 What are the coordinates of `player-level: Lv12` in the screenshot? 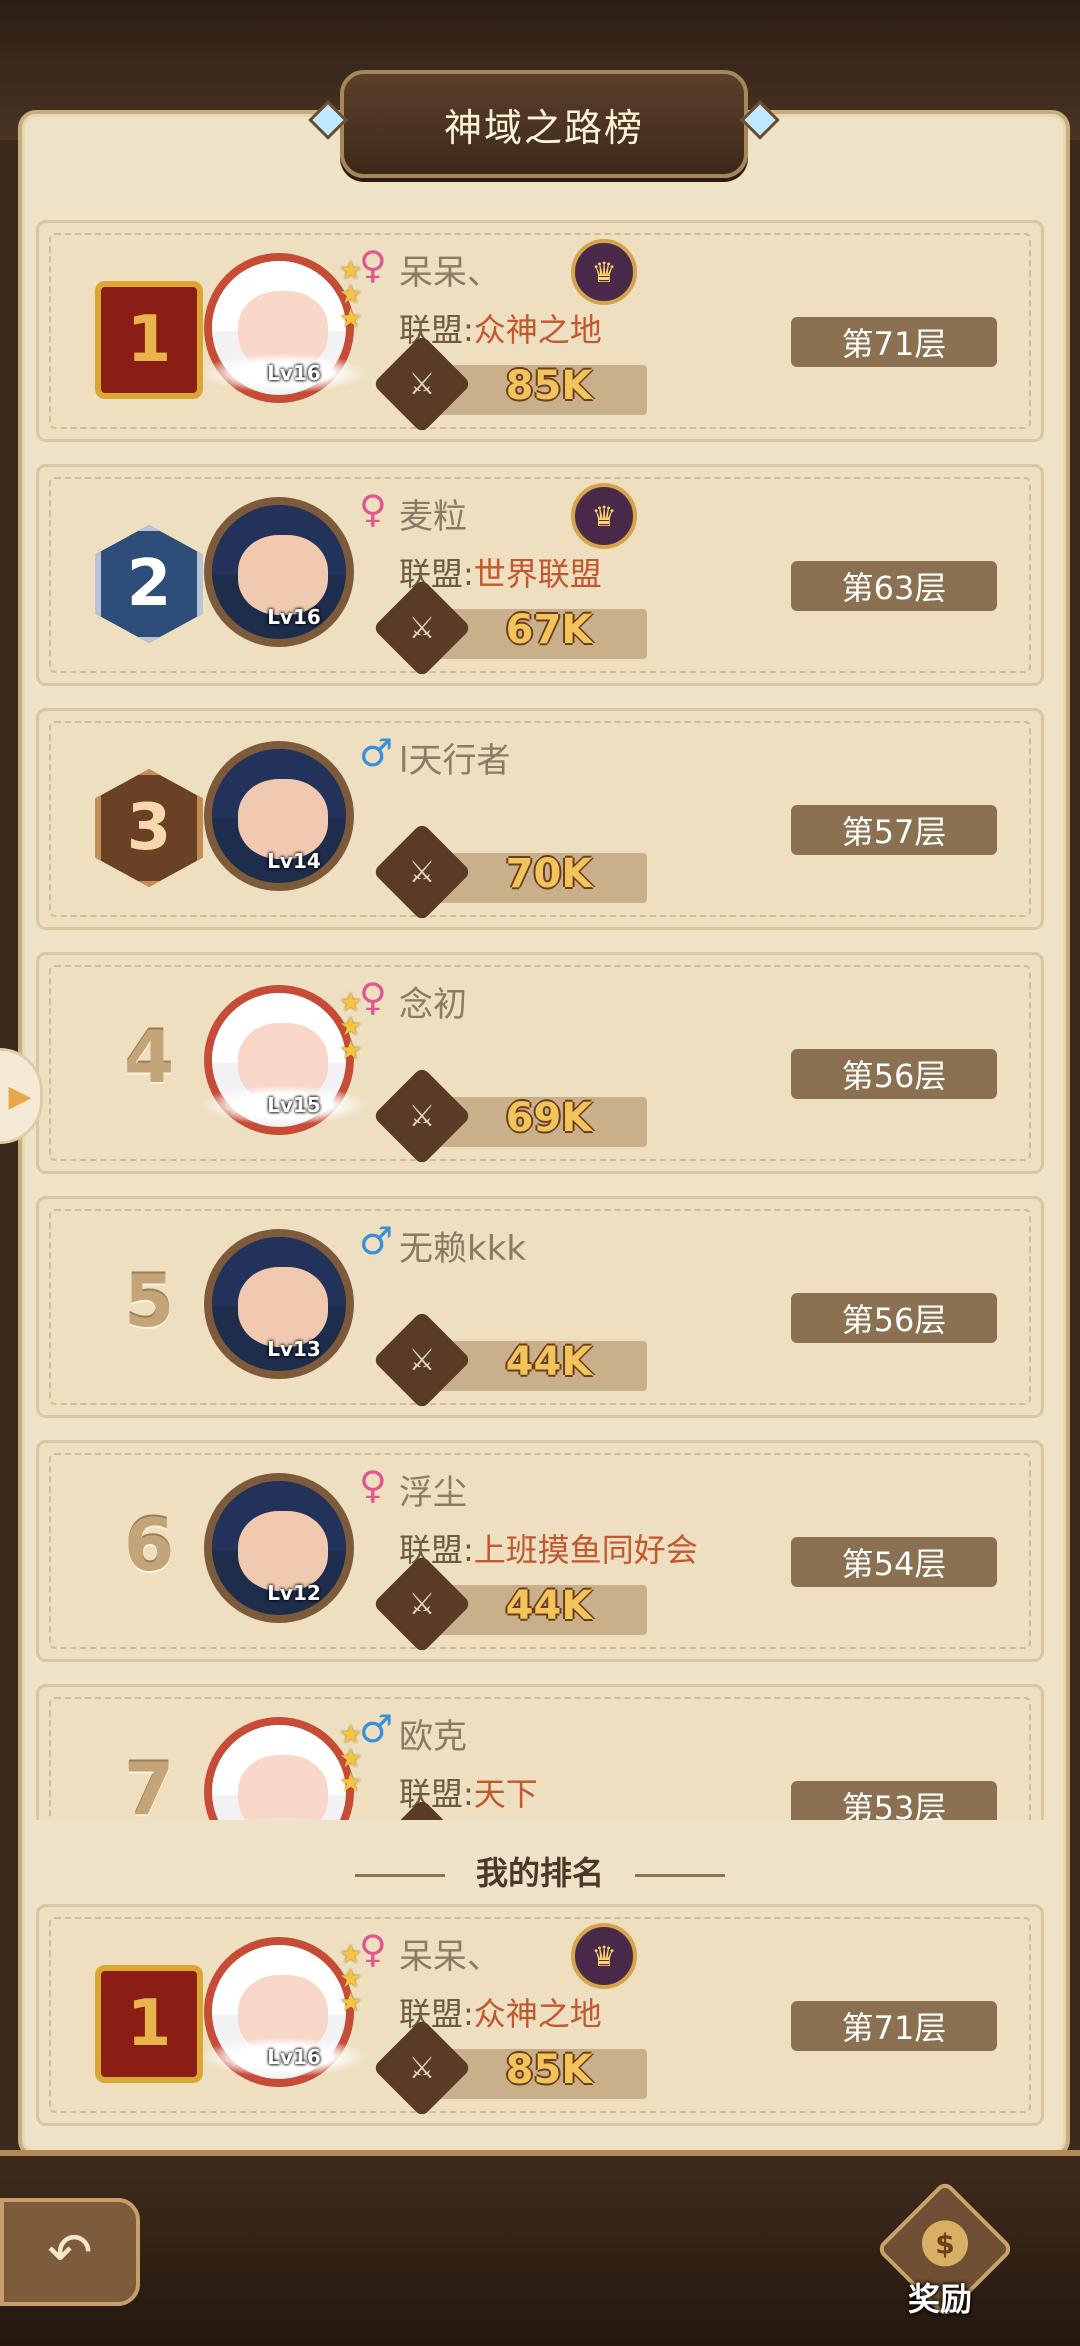 It's located at (294, 1593).